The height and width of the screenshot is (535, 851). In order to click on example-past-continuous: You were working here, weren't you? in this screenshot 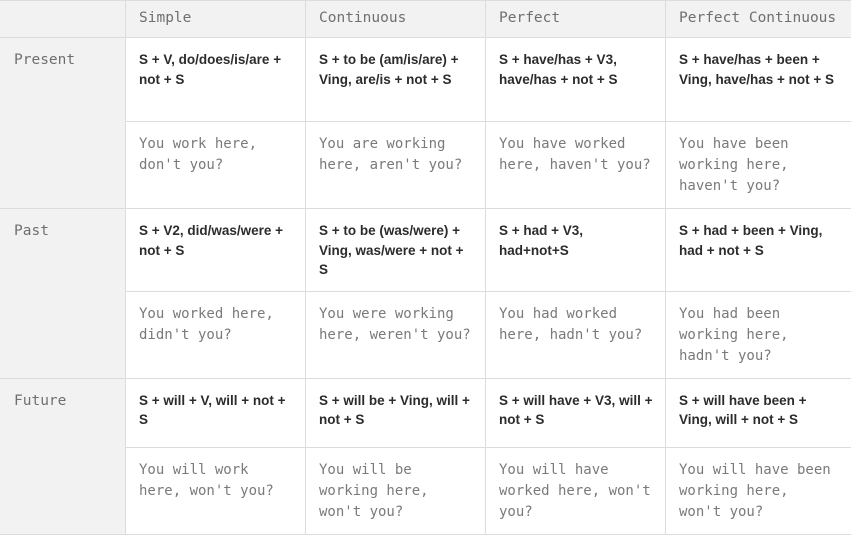, I will do `click(396, 334)`.